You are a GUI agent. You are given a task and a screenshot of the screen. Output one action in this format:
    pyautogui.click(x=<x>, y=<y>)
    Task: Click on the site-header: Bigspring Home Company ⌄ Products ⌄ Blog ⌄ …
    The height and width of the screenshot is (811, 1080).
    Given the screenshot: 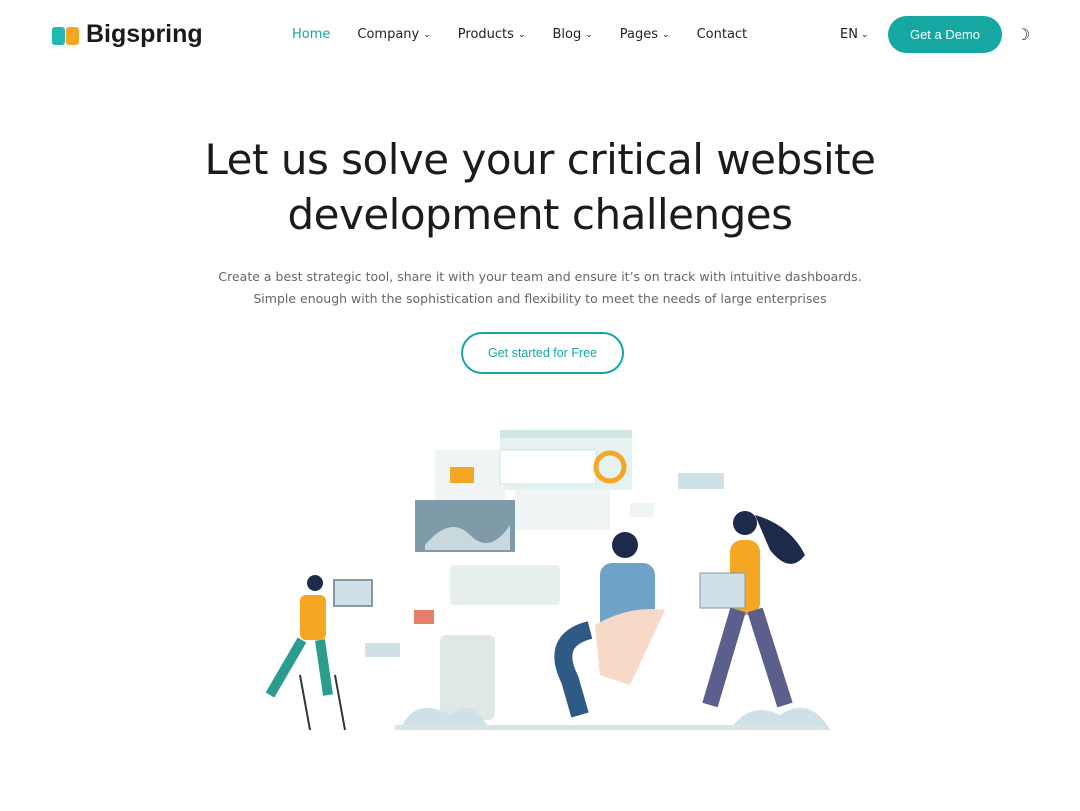 What is the action you would take?
    pyautogui.click(x=540, y=35)
    